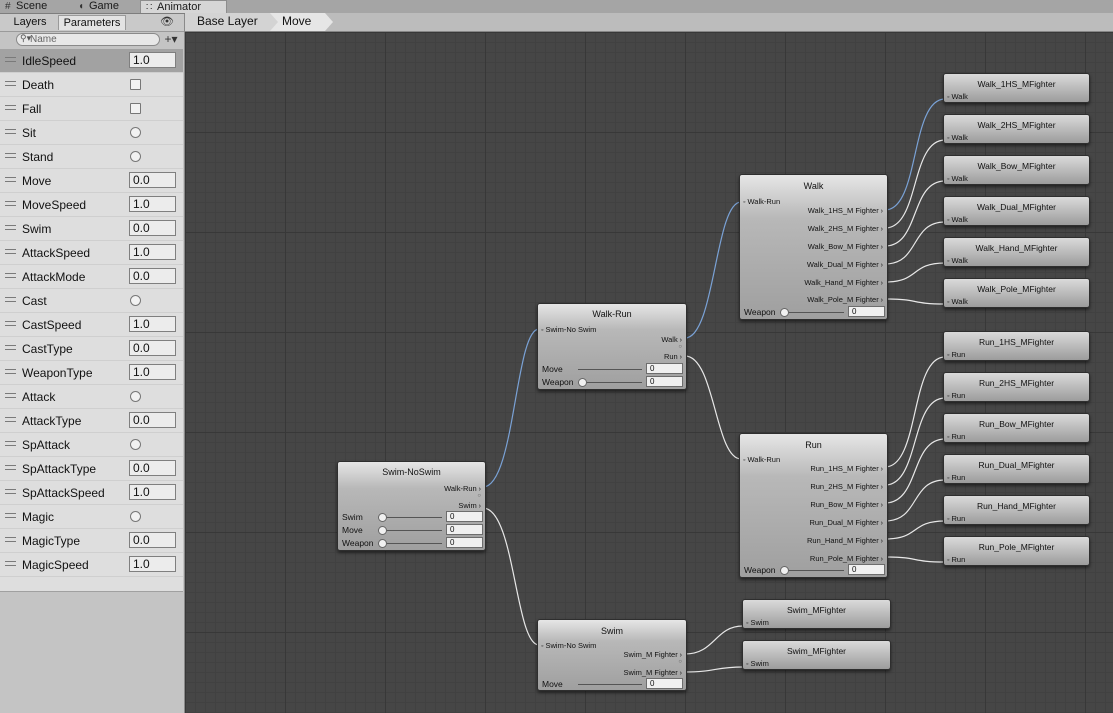 This screenshot has width=1113, height=713. What do you see at coordinates (301, 22) in the screenshot?
I see `breadcrumb-move: Move` at bounding box center [301, 22].